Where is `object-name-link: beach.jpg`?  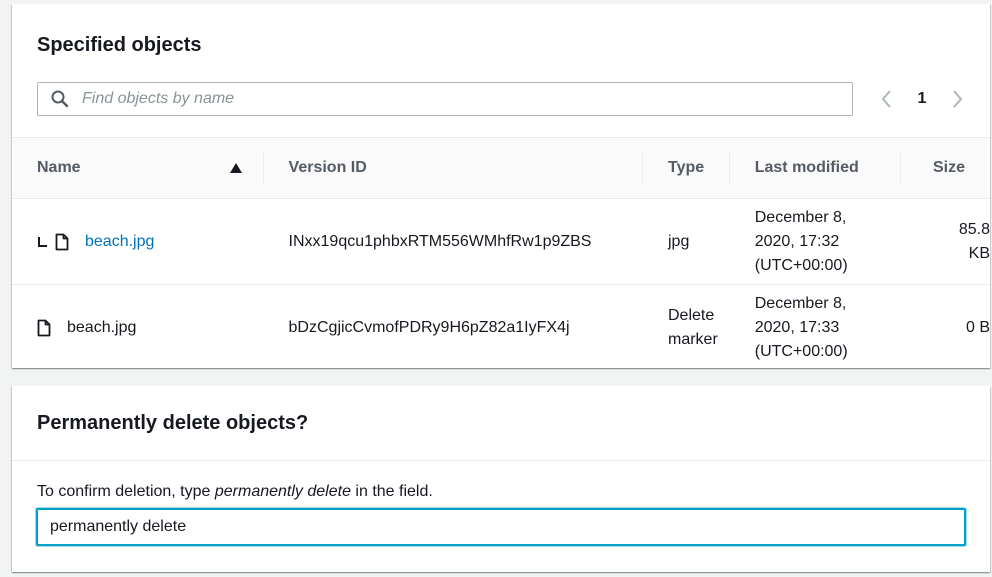 object-name-link: beach.jpg is located at coordinates (119, 242).